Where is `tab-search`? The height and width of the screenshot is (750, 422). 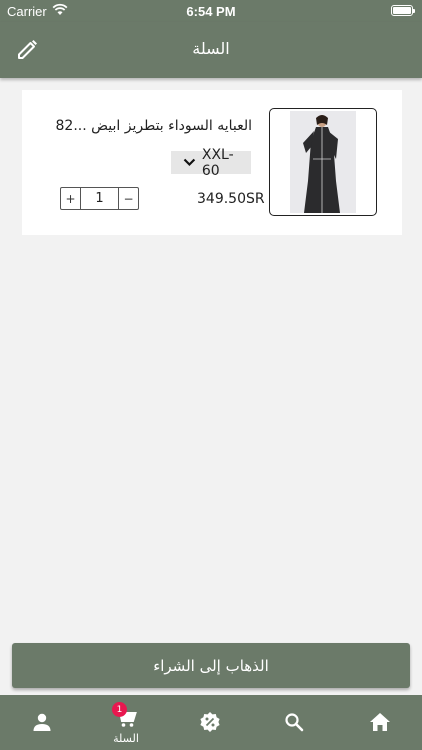 tab-search is located at coordinates (294, 722).